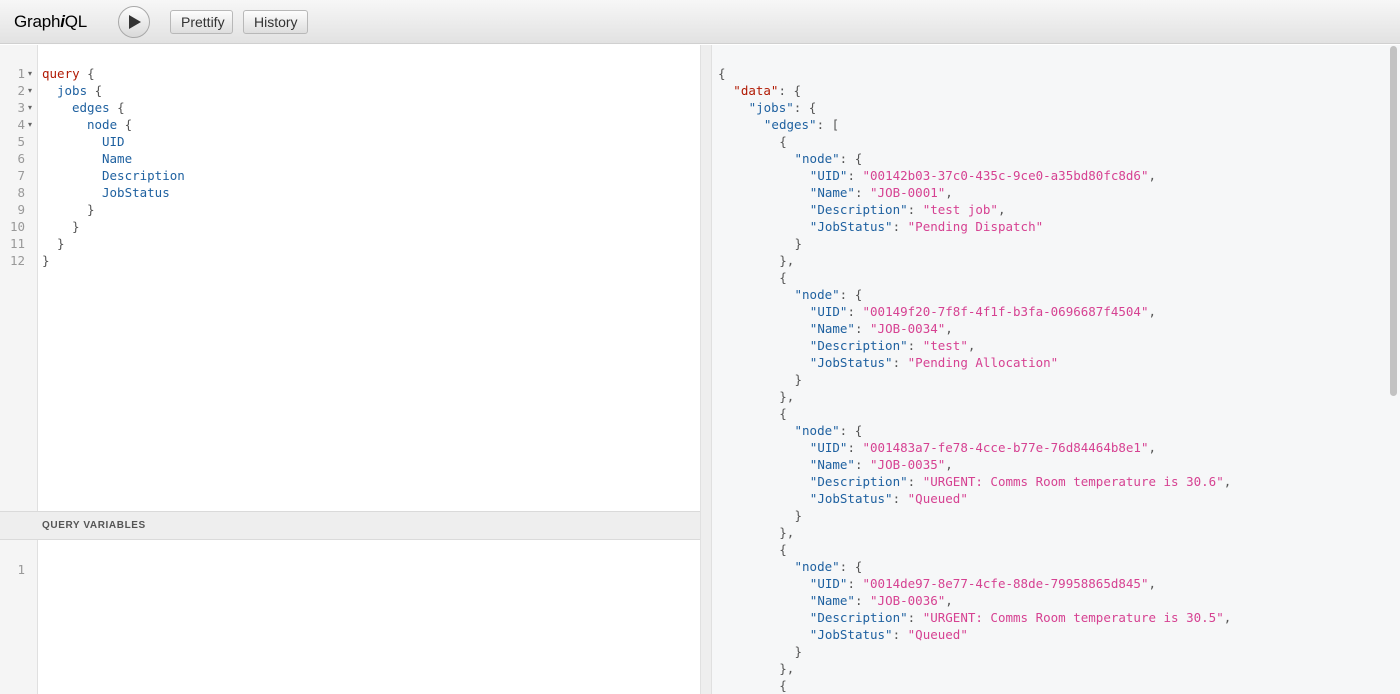  What do you see at coordinates (117, 158) in the screenshot?
I see `code-line: Name` at bounding box center [117, 158].